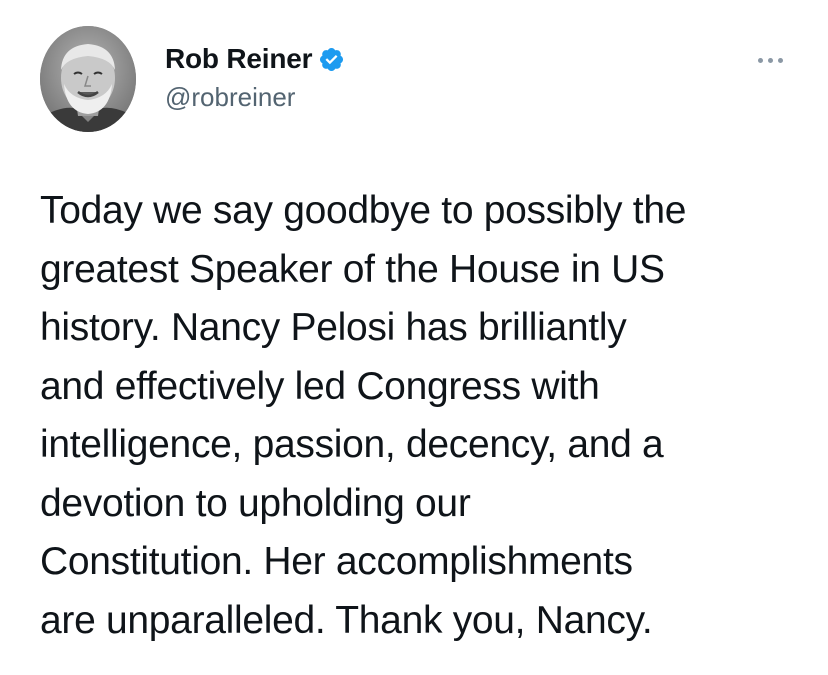 This screenshot has width=828, height=675. I want to click on author-handle: @robreiner, so click(230, 97).